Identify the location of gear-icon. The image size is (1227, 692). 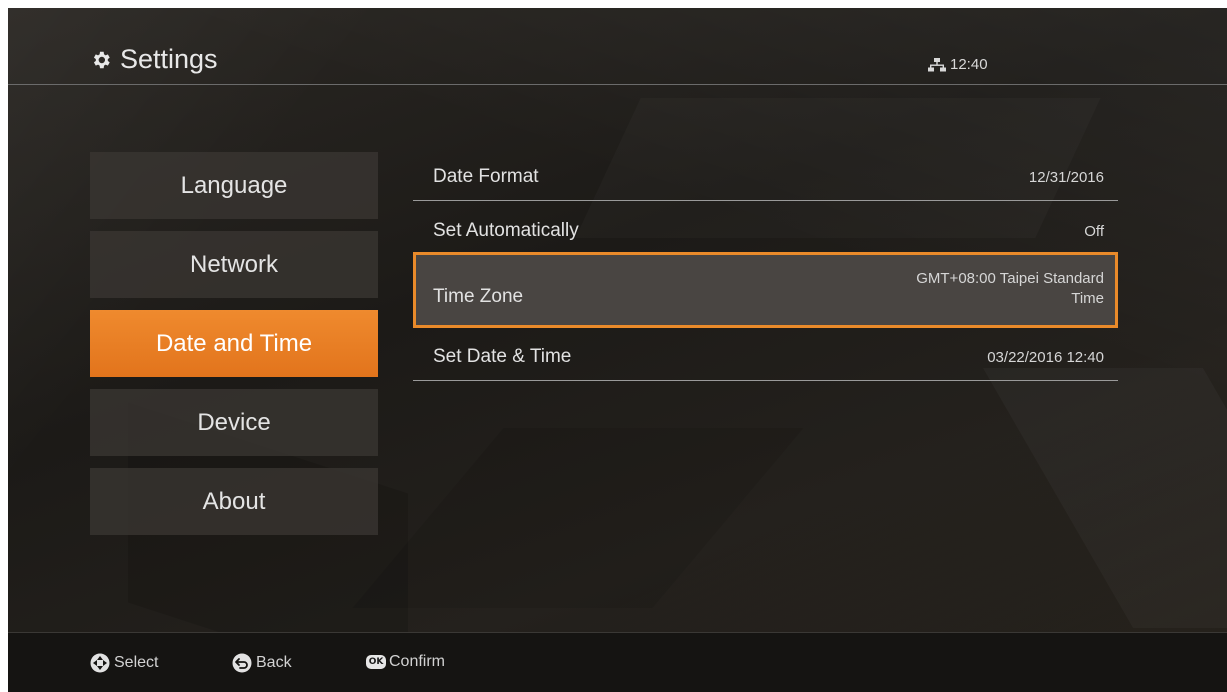
(101, 59).